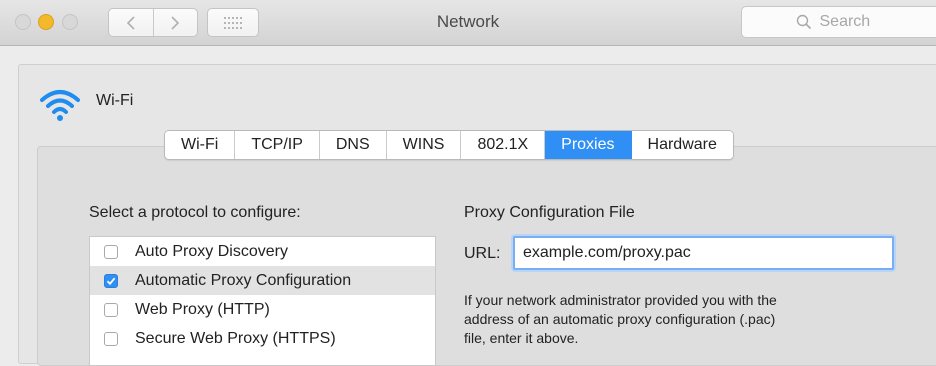 This screenshot has height=366, width=936. What do you see at coordinates (803, 22) in the screenshot?
I see `search-icon` at bounding box center [803, 22].